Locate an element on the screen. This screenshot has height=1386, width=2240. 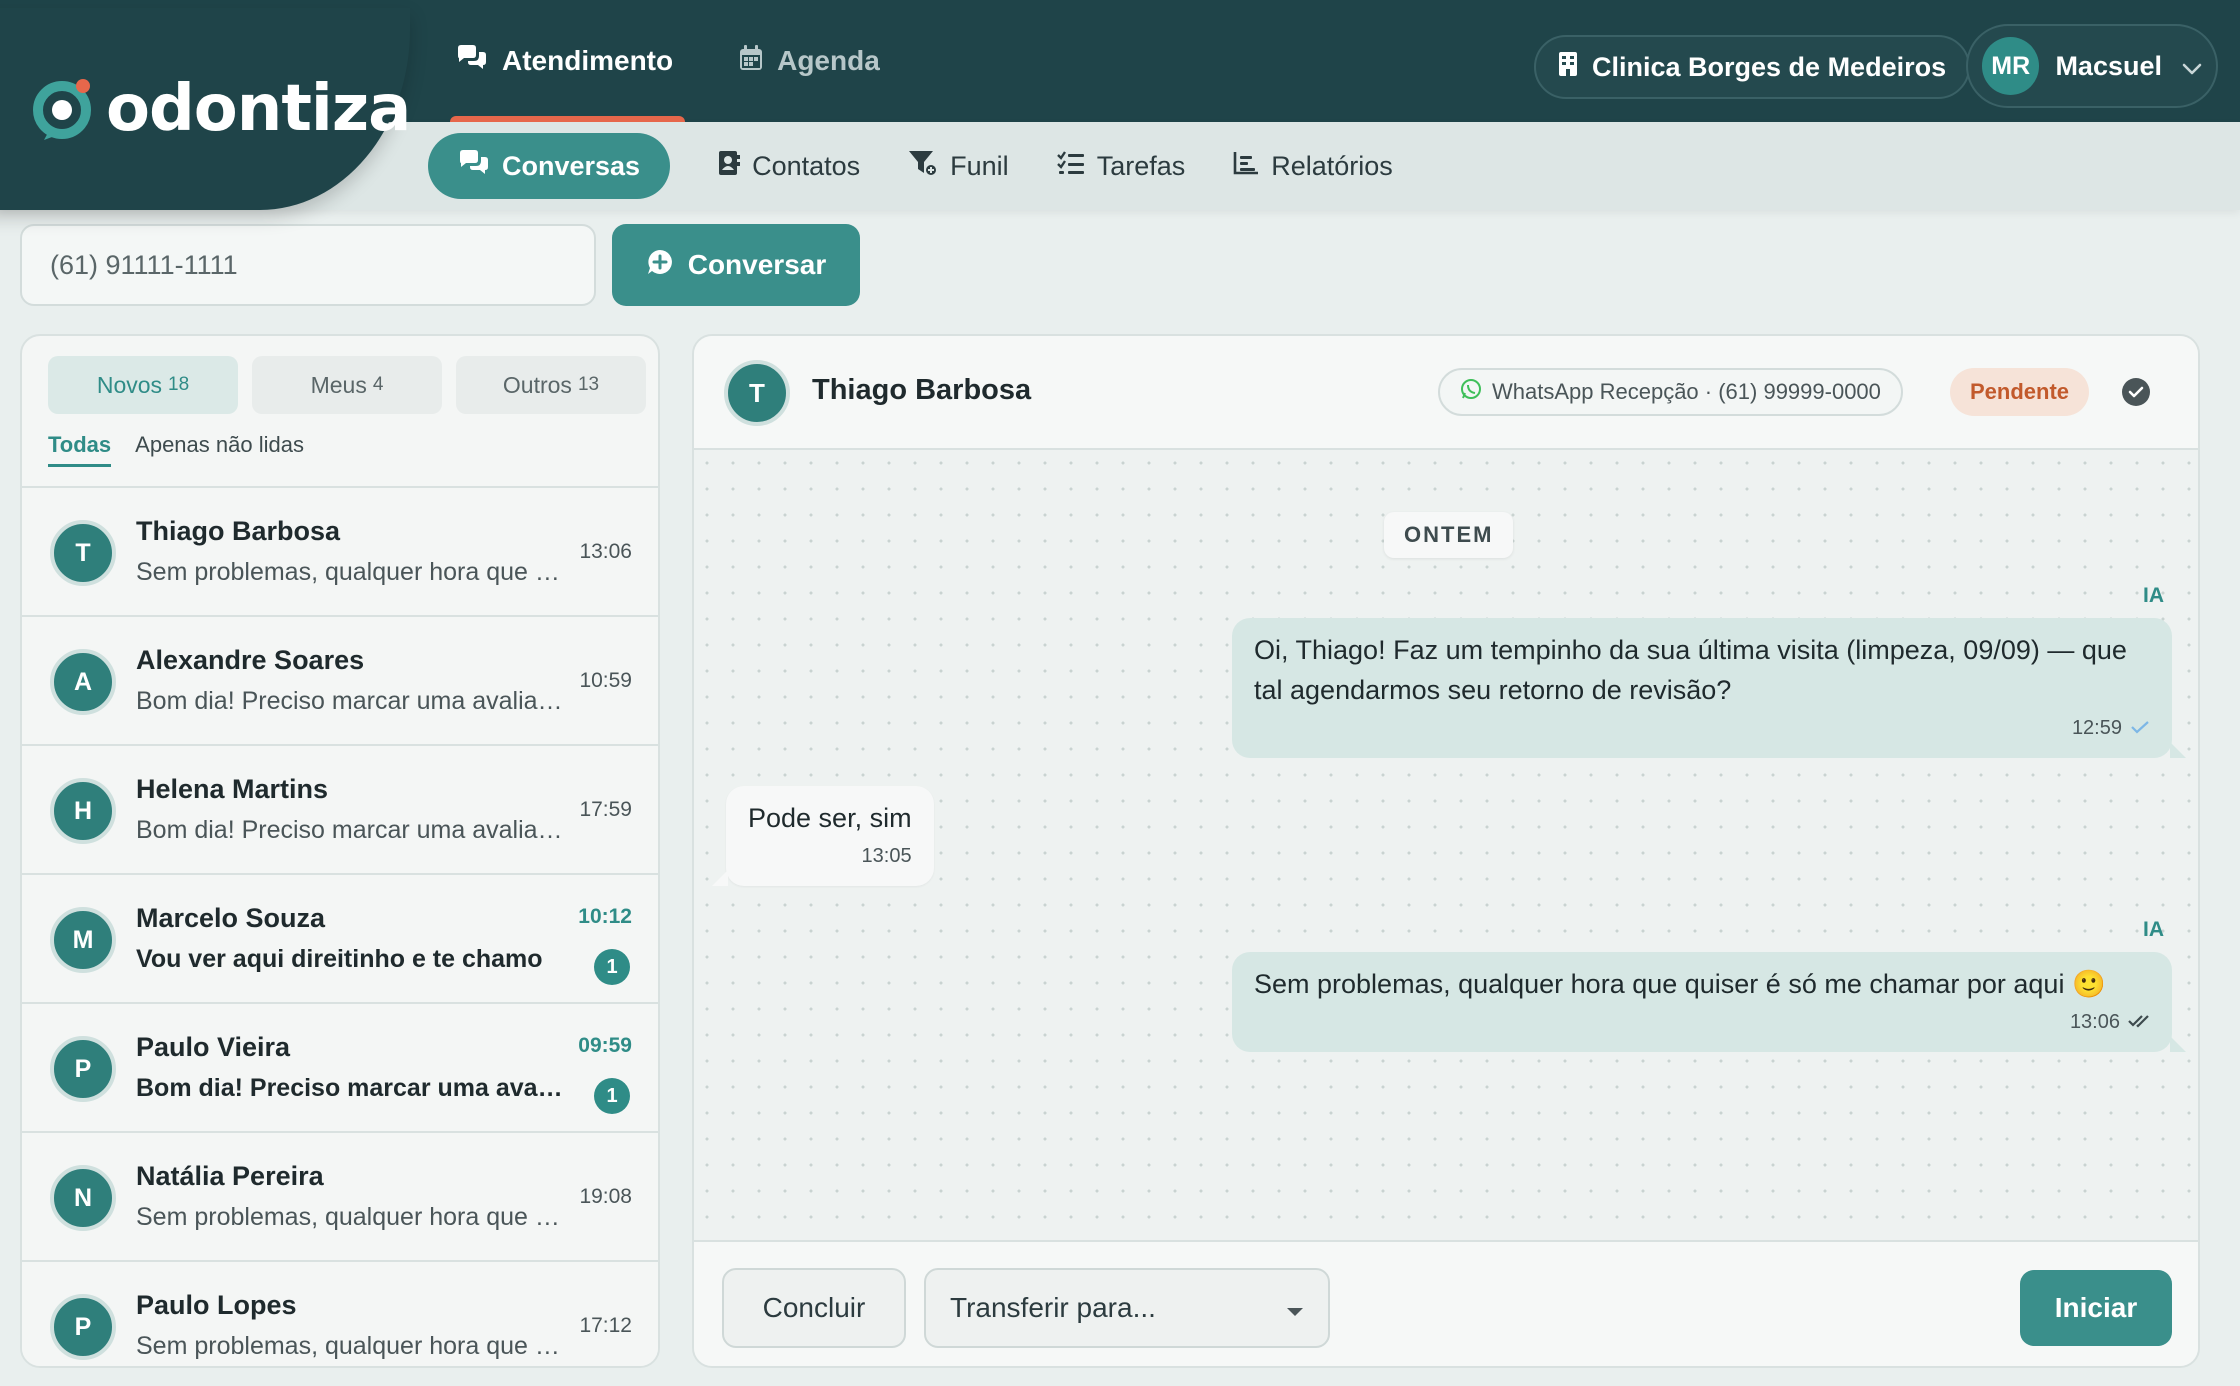
avatar: P is located at coordinates (83, 1069).